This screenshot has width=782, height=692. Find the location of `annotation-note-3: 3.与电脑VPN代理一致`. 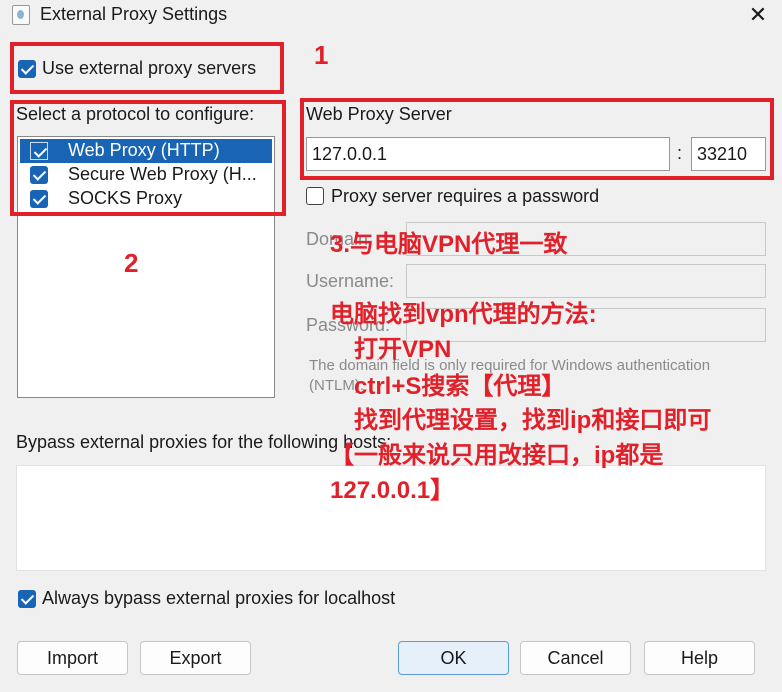

annotation-note-3: 3.与电脑VPN代理一致 is located at coordinates (449, 244).